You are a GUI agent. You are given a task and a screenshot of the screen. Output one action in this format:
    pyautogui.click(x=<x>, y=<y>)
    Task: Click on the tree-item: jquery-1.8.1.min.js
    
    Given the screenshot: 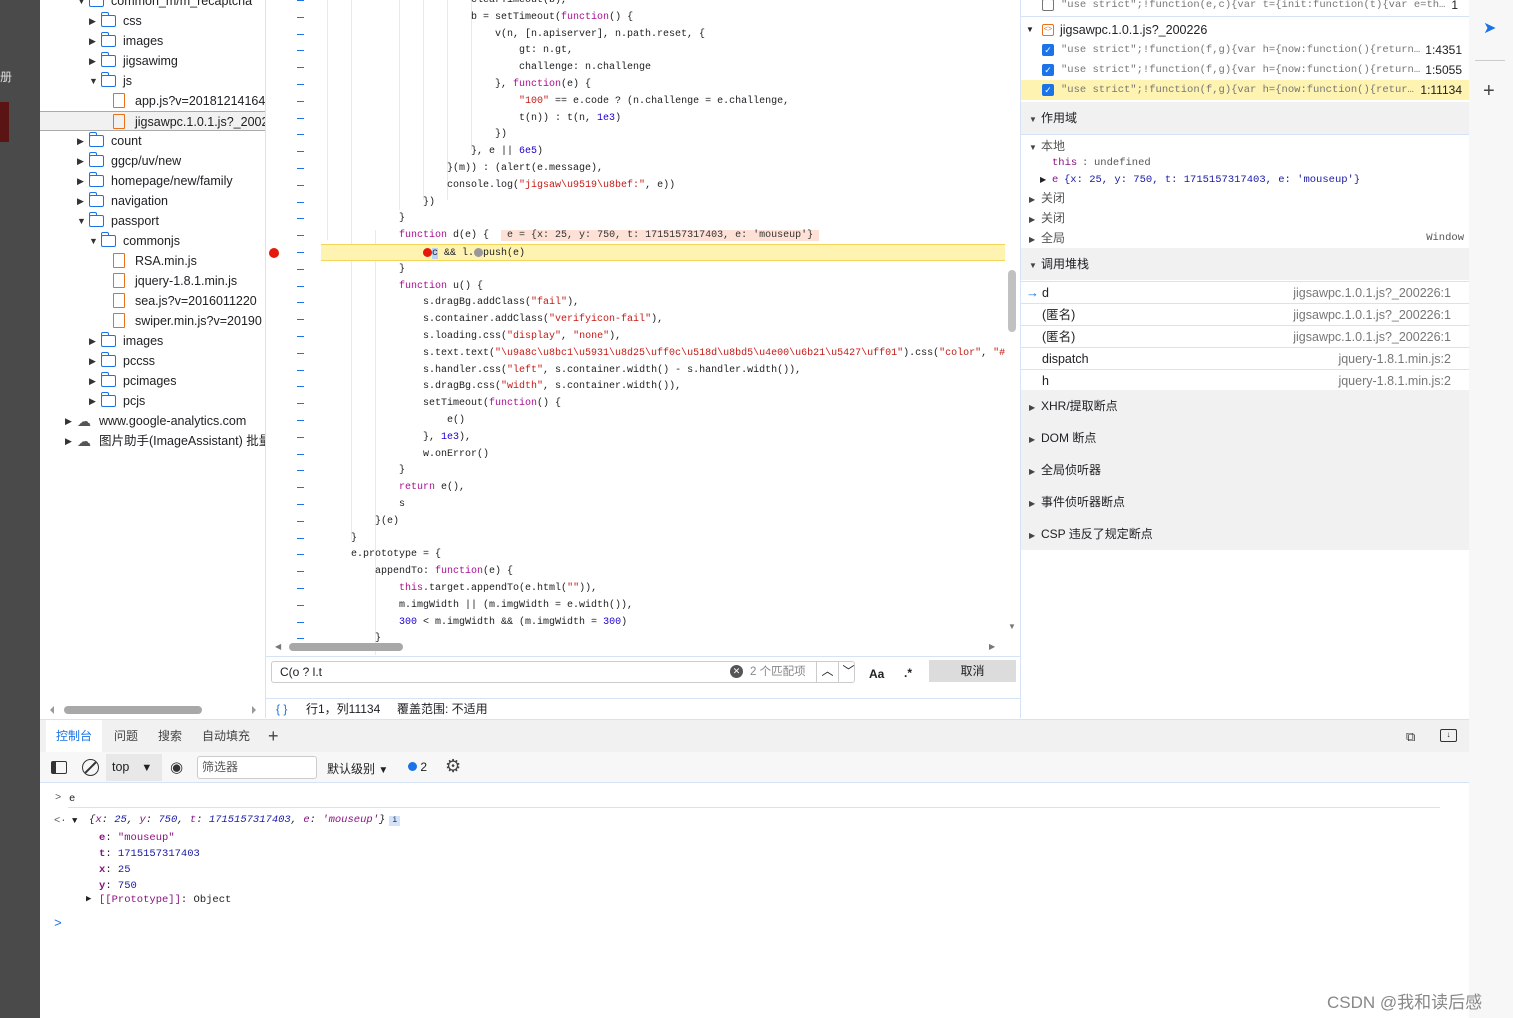 What is the action you would take?
    pyautogui.click(x=152, y=281)
    